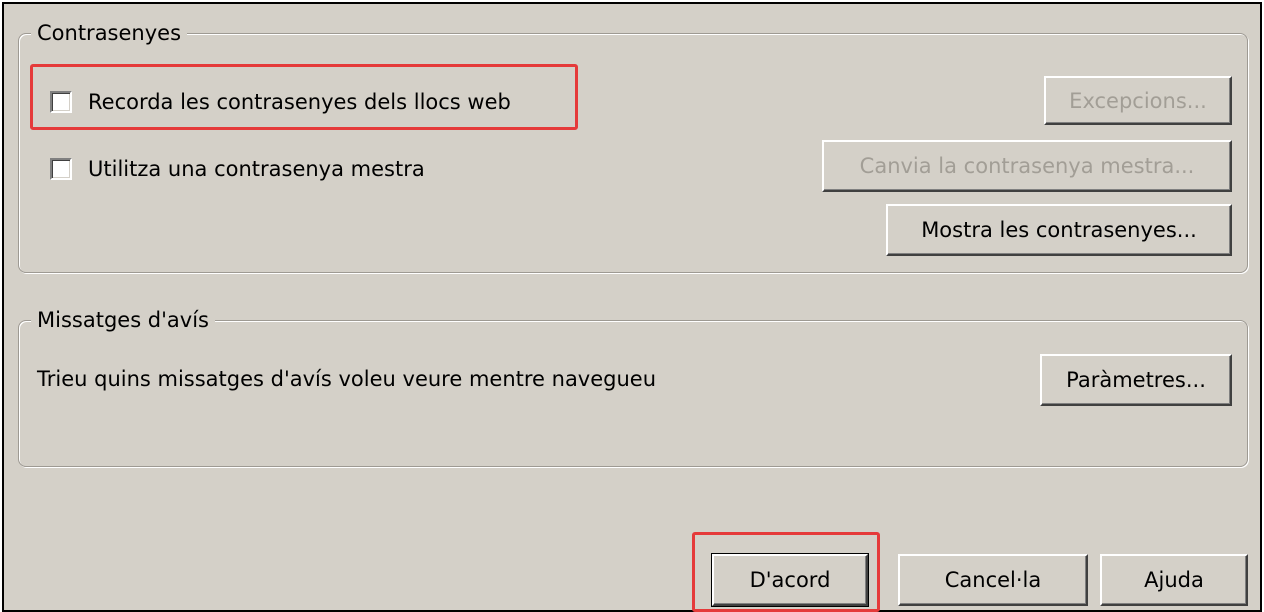 The image size is (1264, 612). What do you see at coordinates (790, 580) in the screenshot?
I see `ok-button: D'acord` at bounding box center [790, 580].